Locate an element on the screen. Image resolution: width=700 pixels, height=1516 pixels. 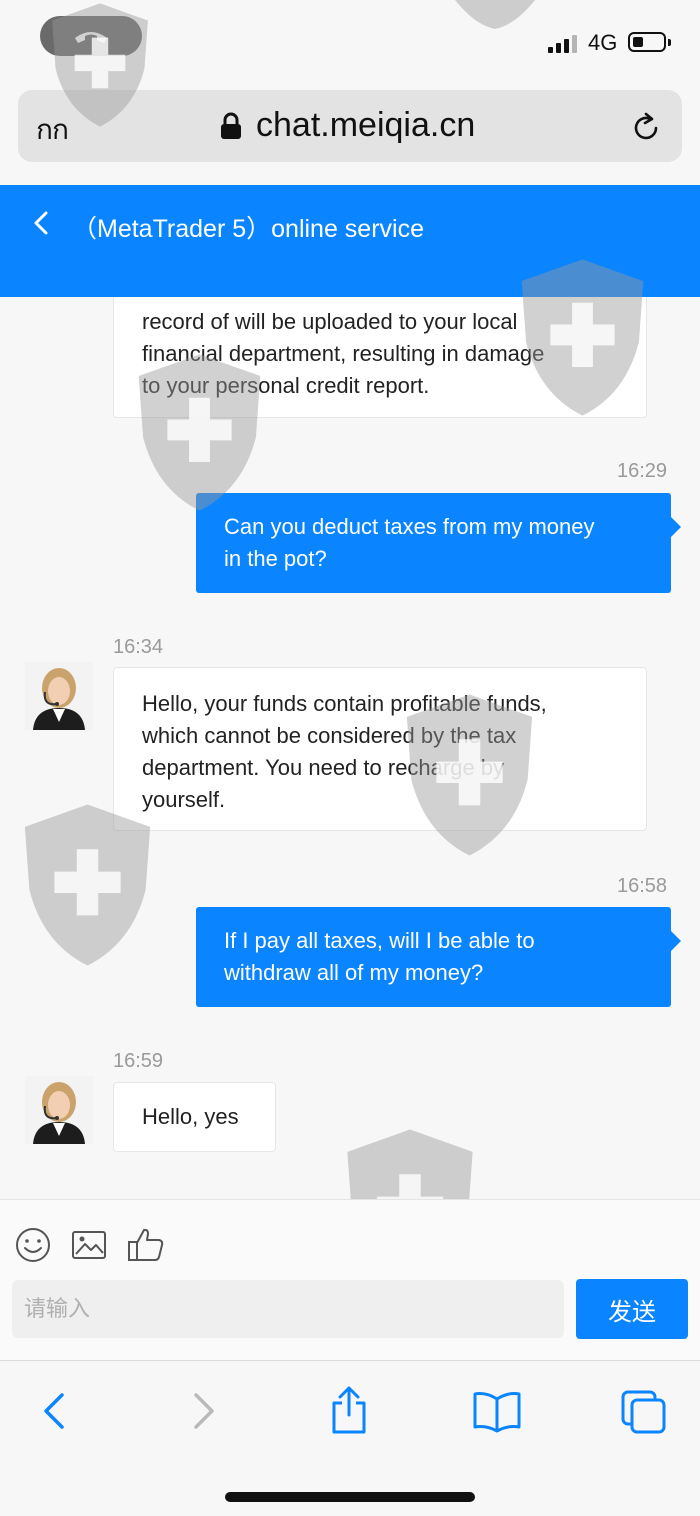
message-line: department. You need to recharge by is located at coordinates (323, 767).